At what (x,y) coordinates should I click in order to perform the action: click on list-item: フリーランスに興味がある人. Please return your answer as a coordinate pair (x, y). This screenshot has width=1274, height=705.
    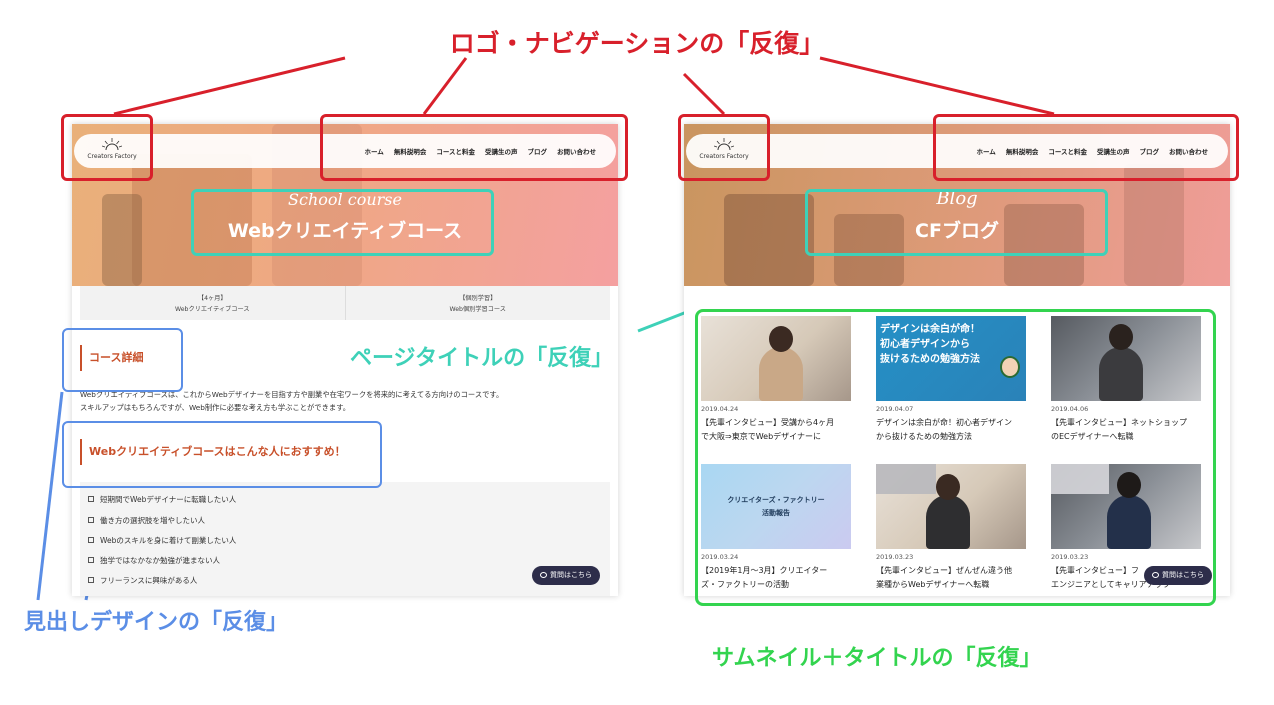
    Looking at the image, I should click on (142, 580).